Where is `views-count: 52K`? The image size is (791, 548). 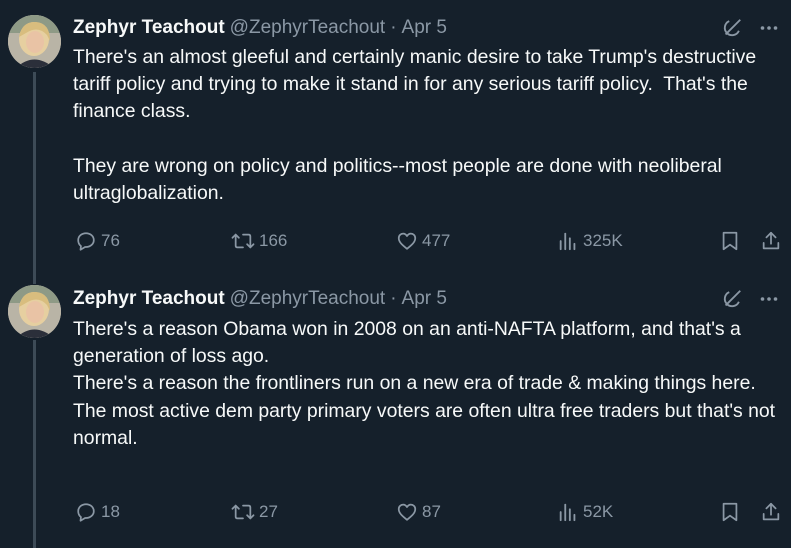 views-count: 52K is located at coordinates (598, 511).